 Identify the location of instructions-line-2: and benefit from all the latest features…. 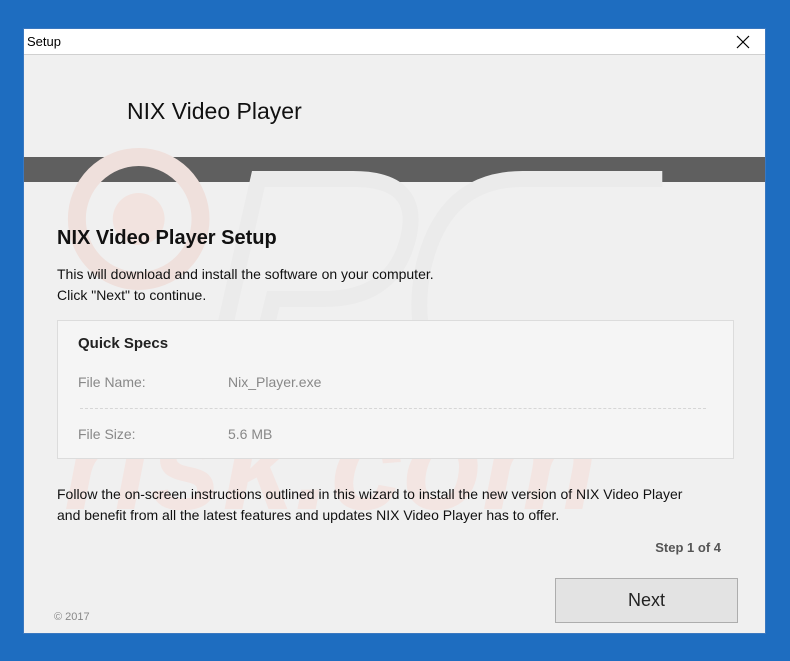
(308, 515).